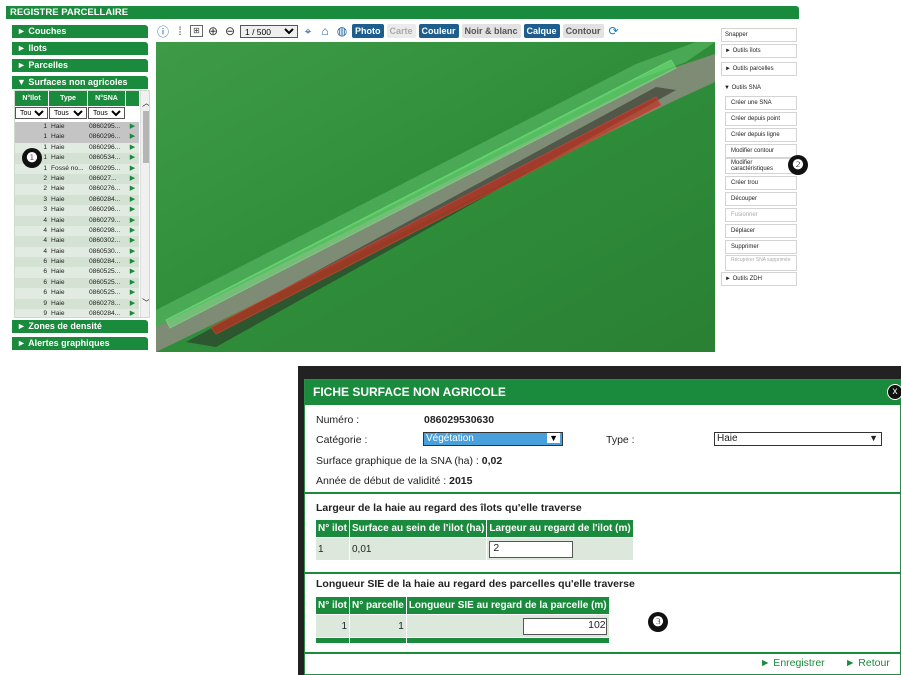 The width and height of the screenshot is (901, 675). I want to click on largeur-cell-input: 2, so click(560, 549).